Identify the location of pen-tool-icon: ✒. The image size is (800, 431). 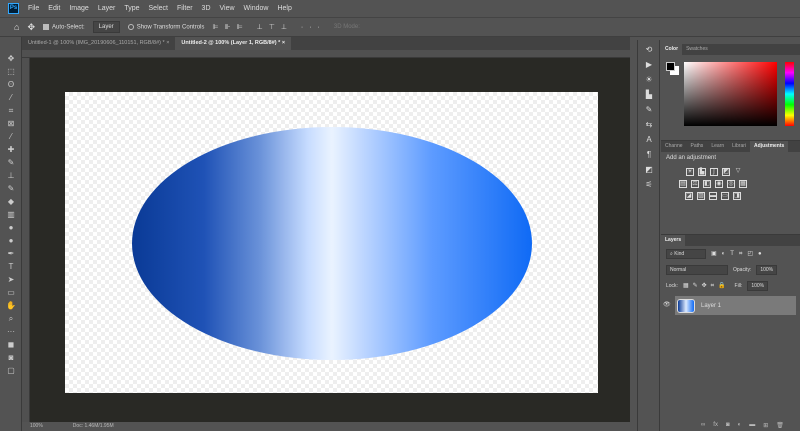
(11, 254).